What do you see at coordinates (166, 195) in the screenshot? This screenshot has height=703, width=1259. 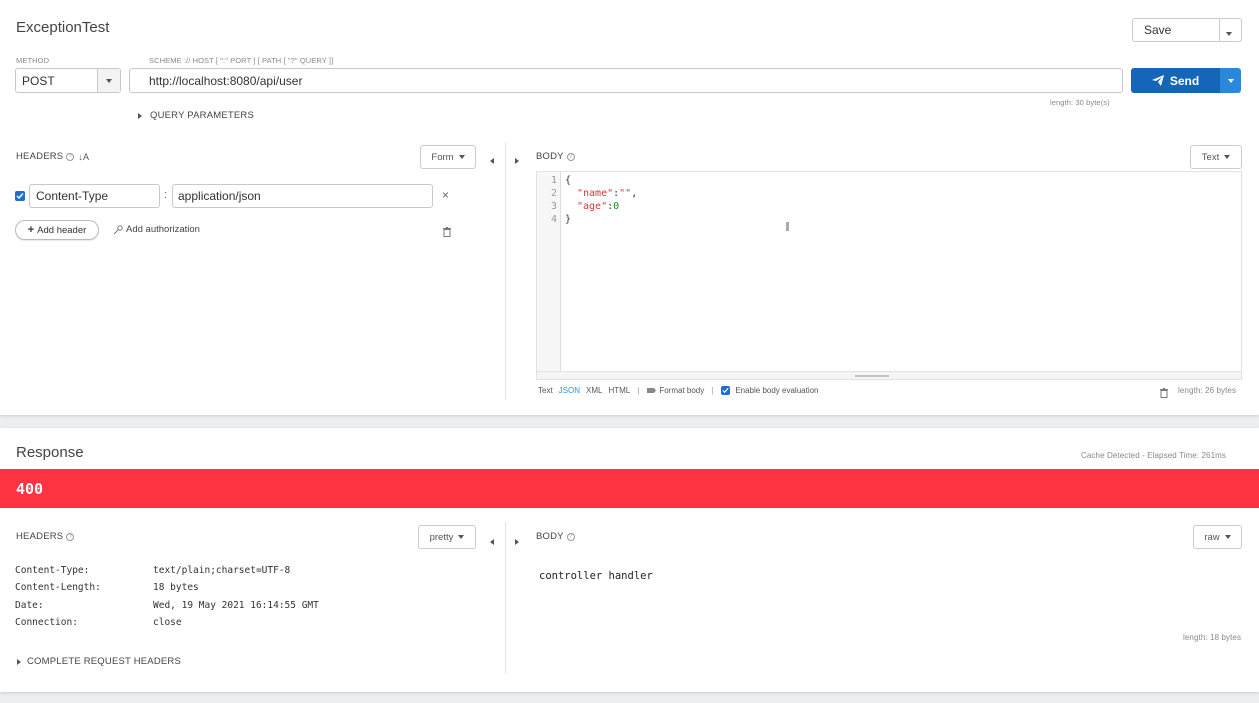 I see `header-colon: :` at bounding box center [166, 195].